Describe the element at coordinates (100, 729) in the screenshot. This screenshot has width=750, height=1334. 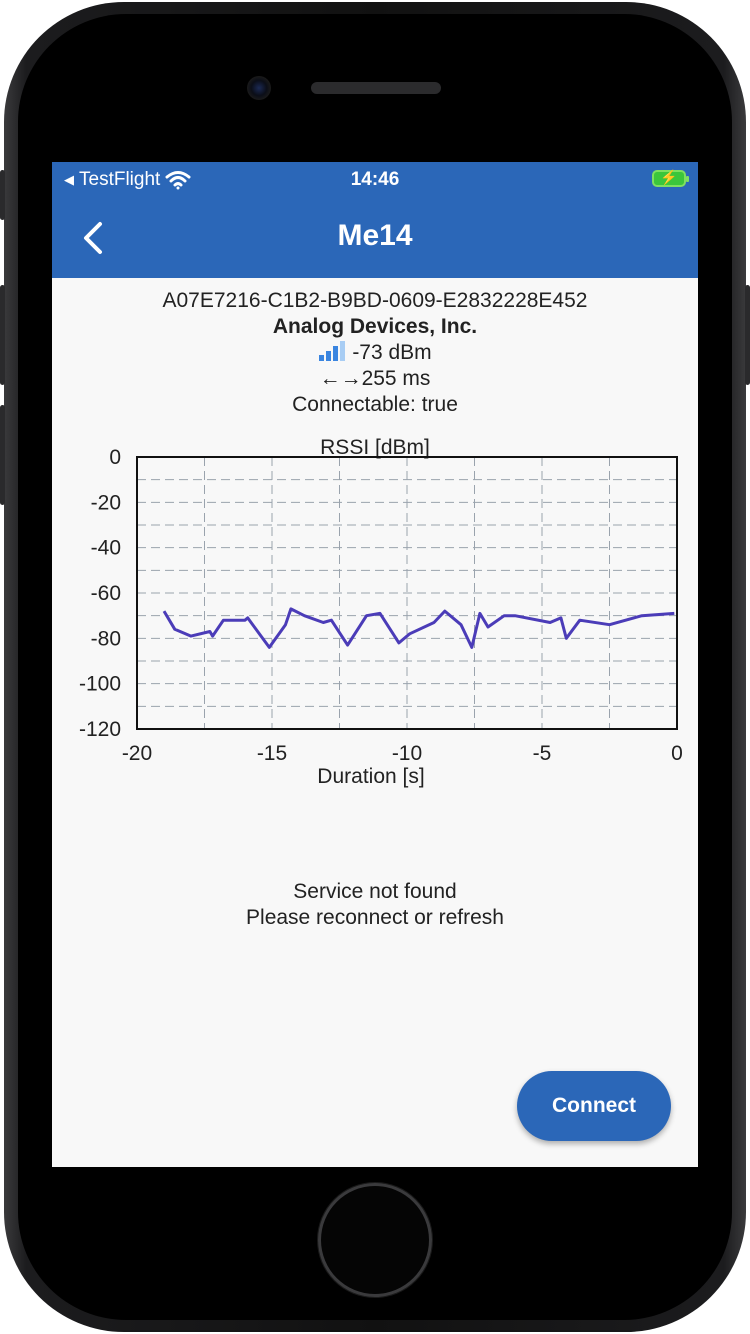
I see `y-tick-label: -120` at that location.